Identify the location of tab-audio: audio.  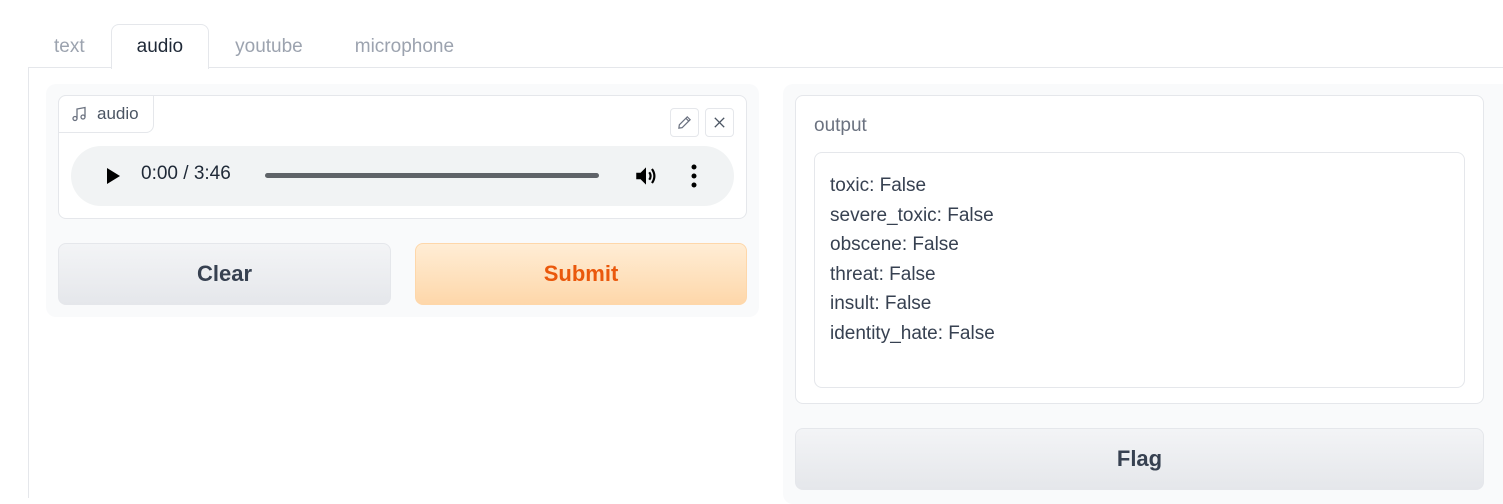
(160, 46).